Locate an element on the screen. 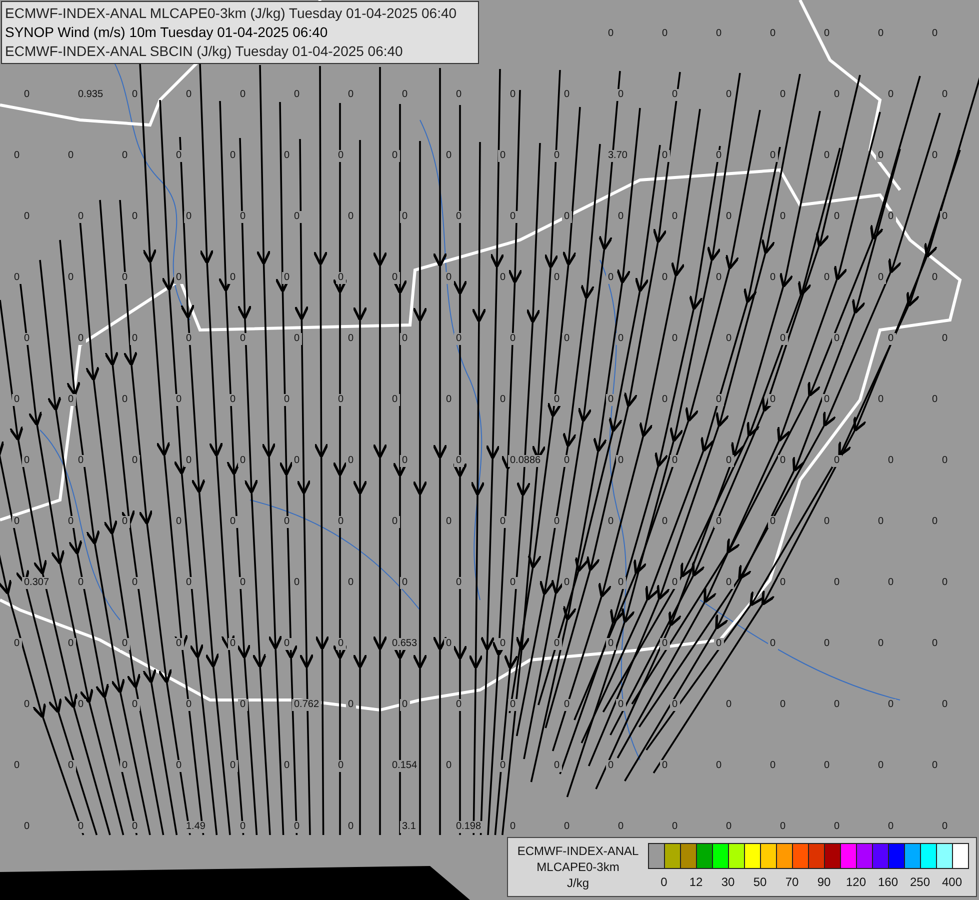 This screenshot has height=900, width=979. legend-tick: 90 is located at coordinates (824, 882).